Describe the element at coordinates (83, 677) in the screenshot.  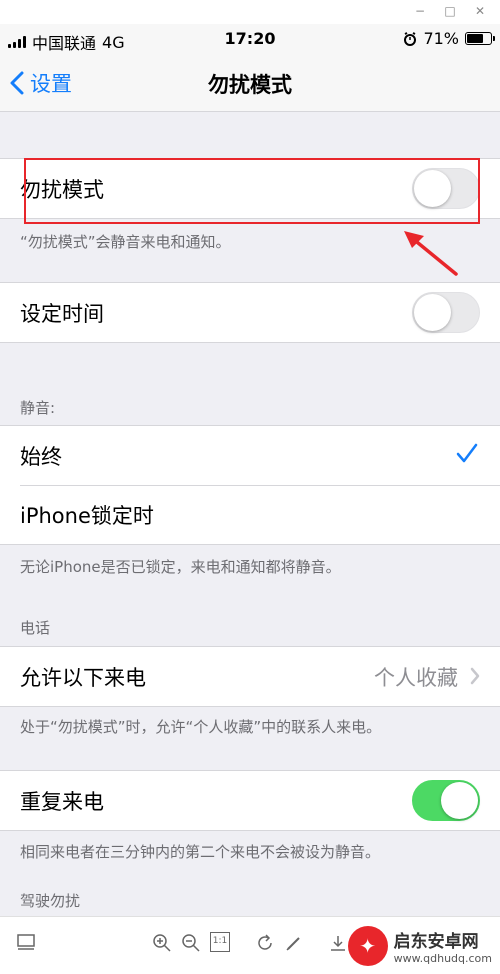
I see `allow-calls-label: 允许以下来电` at that location.